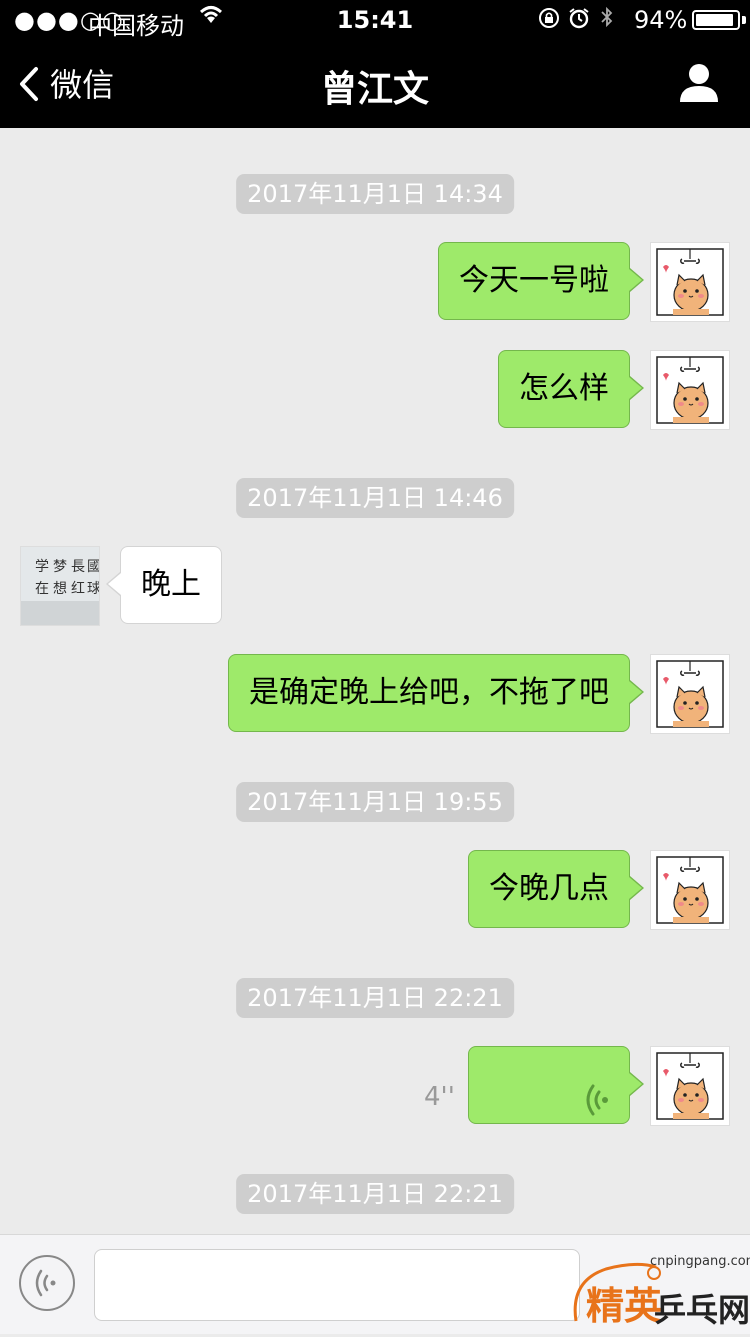 Image resolution: width=750 pixels, height=1337 pixels. What do you see at coordinates (375, 498) in the screenshot?
I see `timestamp: 2017年11月1日 14:46` at bounding box center [375, 498].